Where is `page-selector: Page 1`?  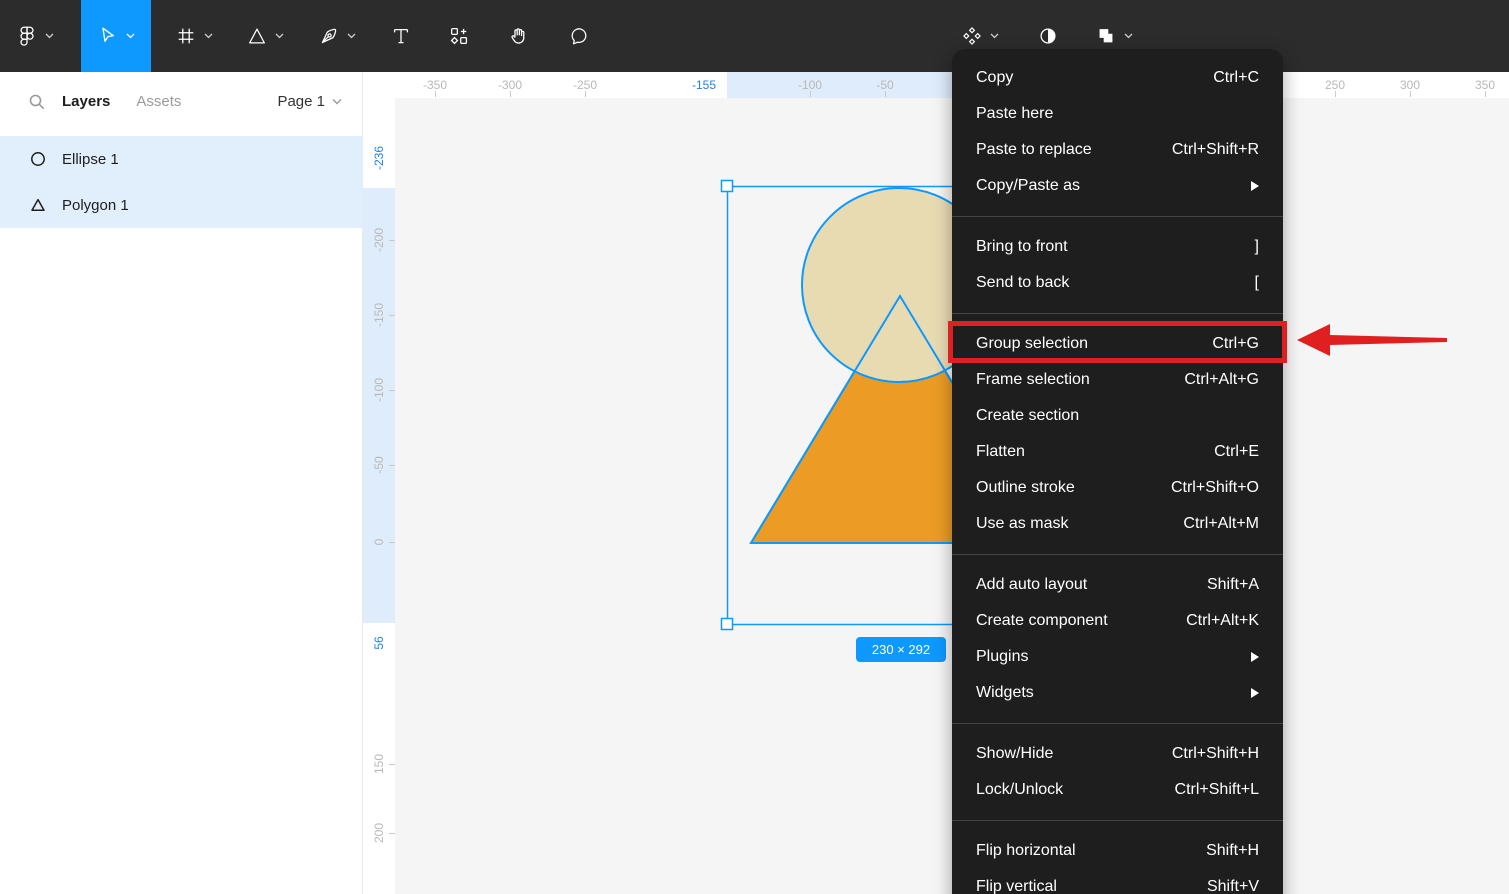
page-selector: Page 1 is located at coordinates (309, 101).